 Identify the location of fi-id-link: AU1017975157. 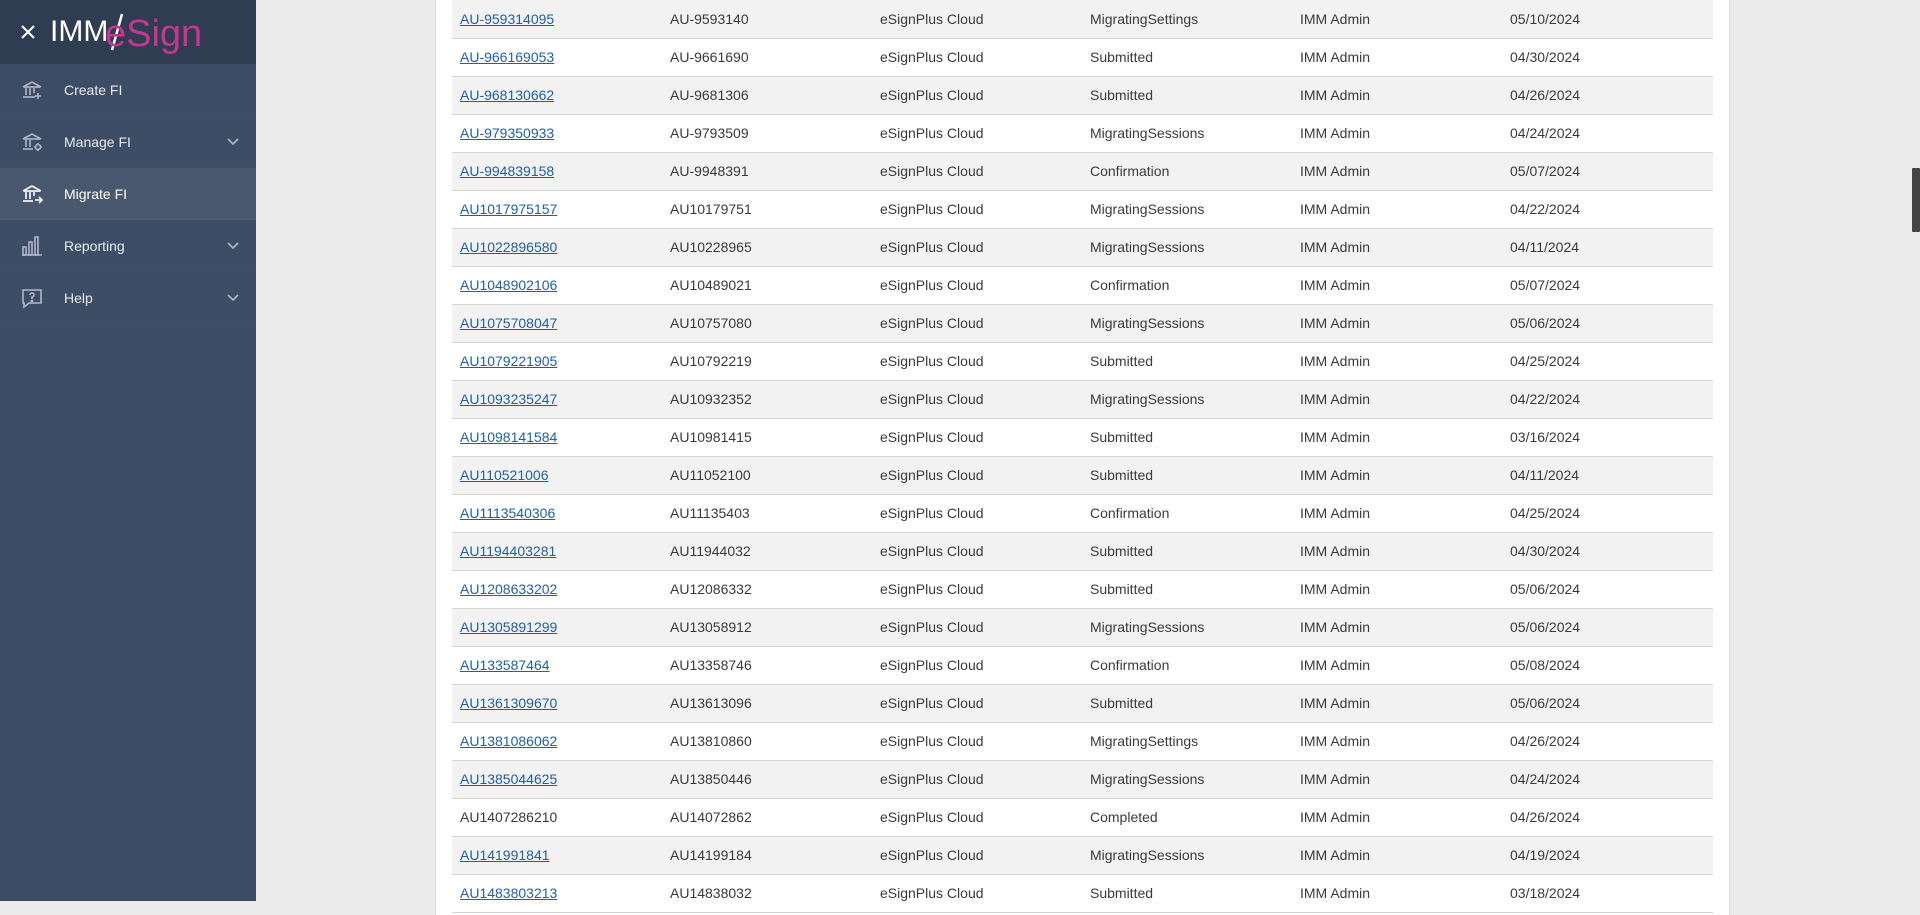
(508, 209).